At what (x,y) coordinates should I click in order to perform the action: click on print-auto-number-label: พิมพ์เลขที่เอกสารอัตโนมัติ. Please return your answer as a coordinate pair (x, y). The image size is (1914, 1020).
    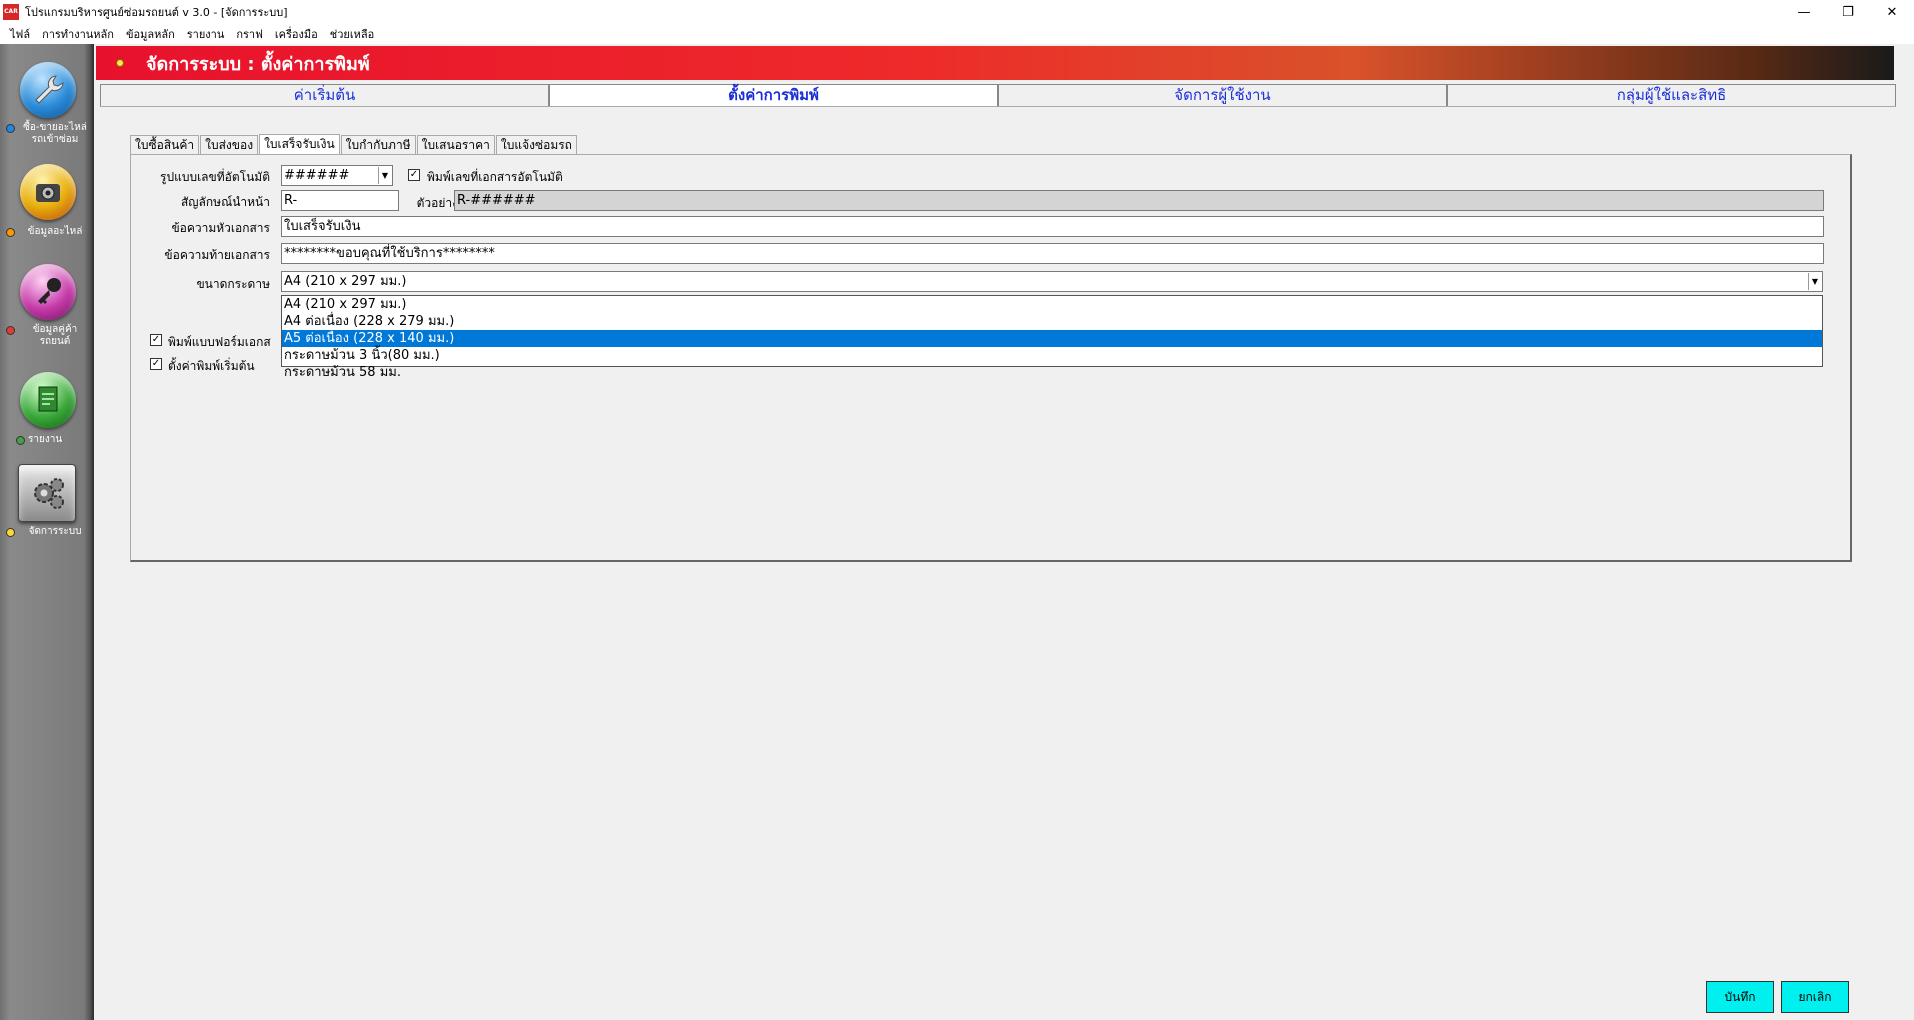
    Looking at the image, I should click on (495, 177).